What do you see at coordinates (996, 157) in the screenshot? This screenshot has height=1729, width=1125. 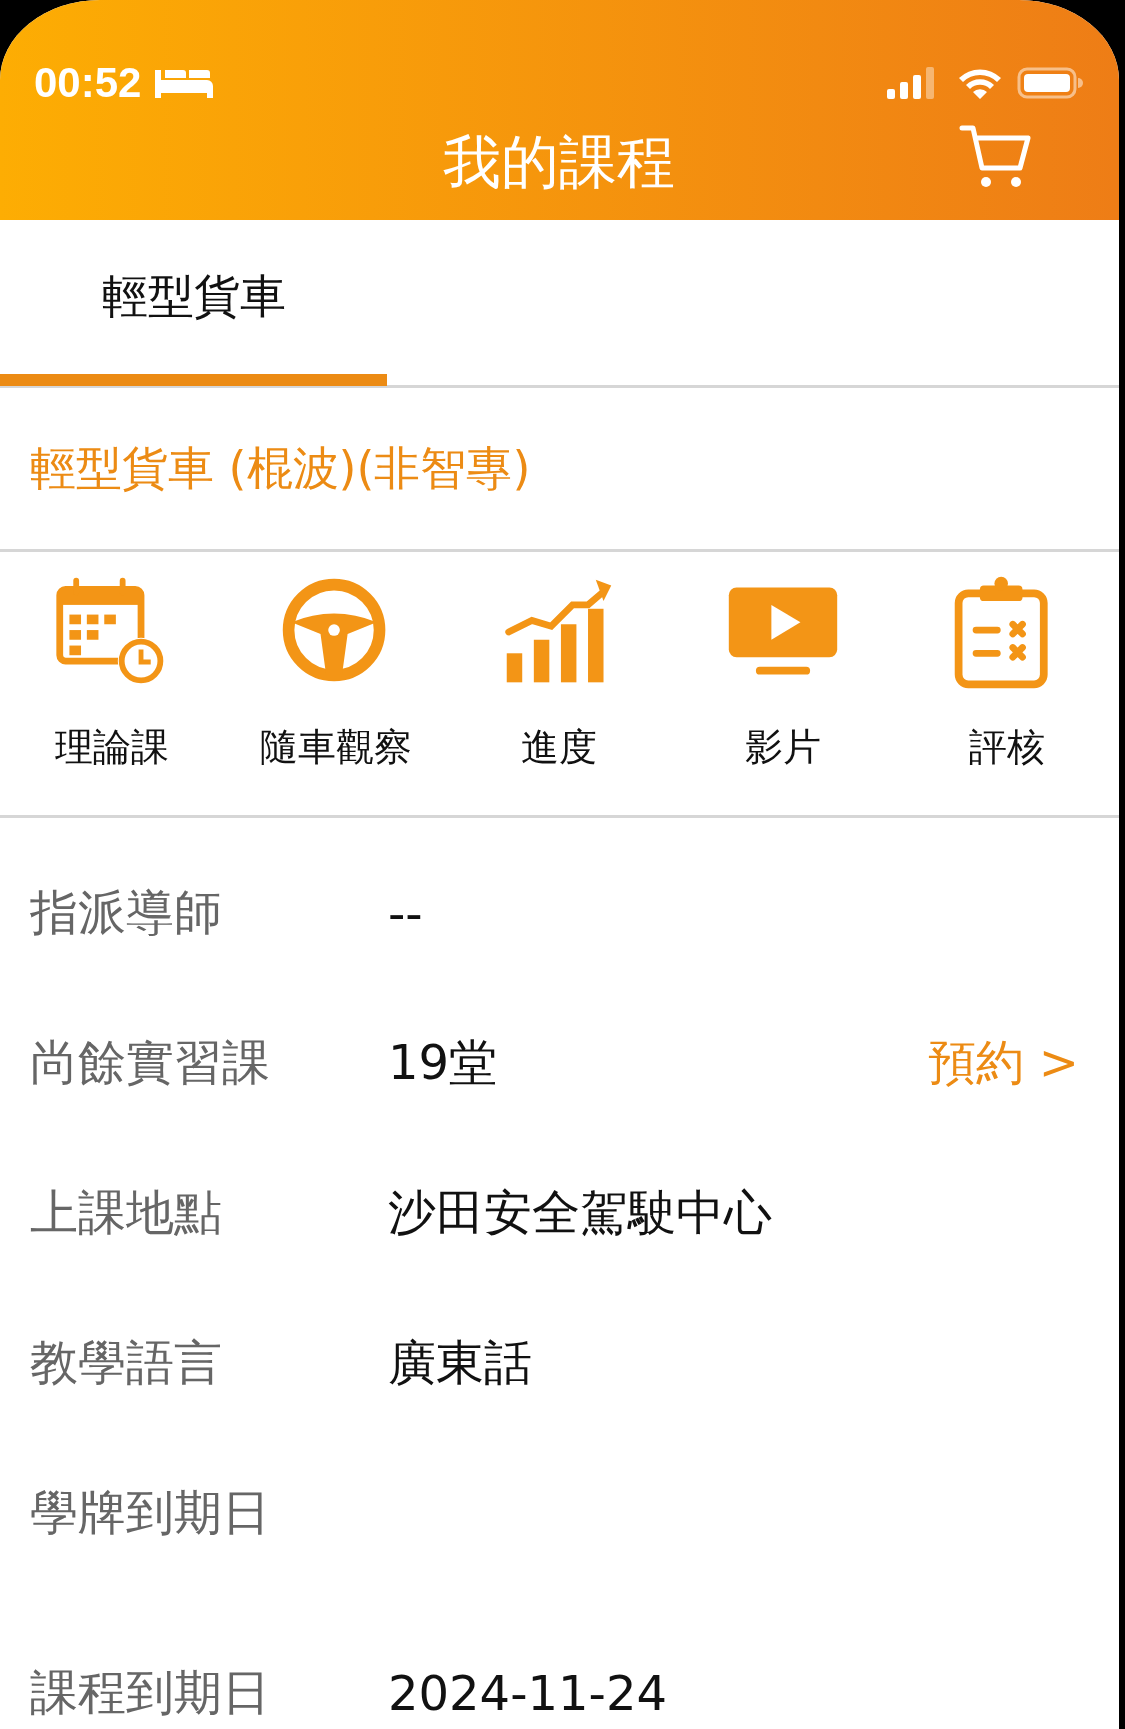 I see `cart-icon` at bounding box center [996, 157].